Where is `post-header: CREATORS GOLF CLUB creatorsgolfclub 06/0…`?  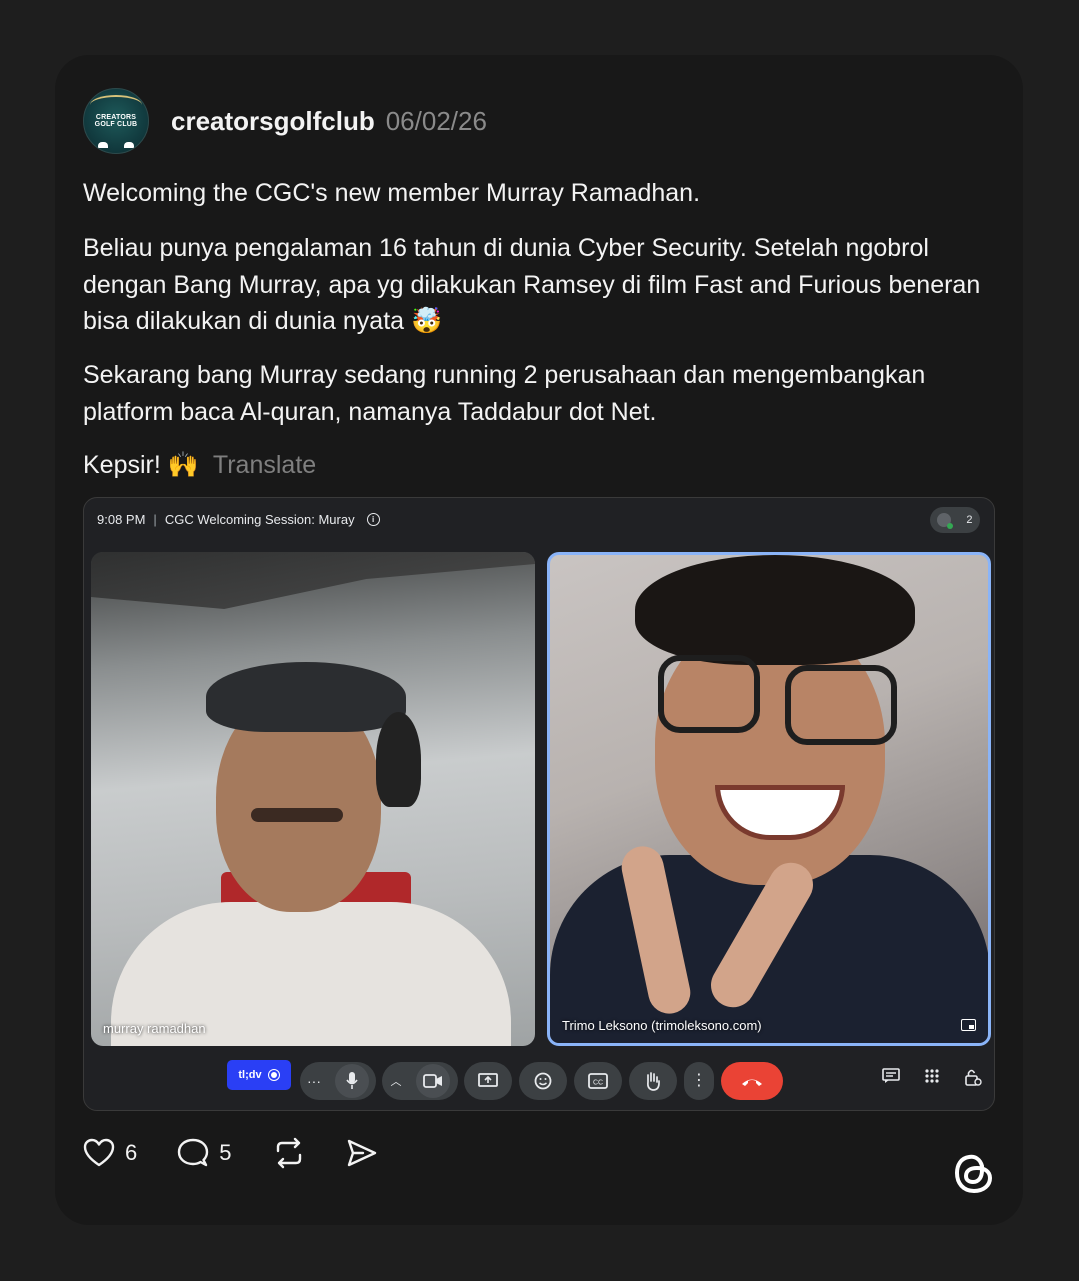 post-header: CREATORS GOLF CLUB creatorsgolfclub 06/0… is located at coordinates (285, 121).